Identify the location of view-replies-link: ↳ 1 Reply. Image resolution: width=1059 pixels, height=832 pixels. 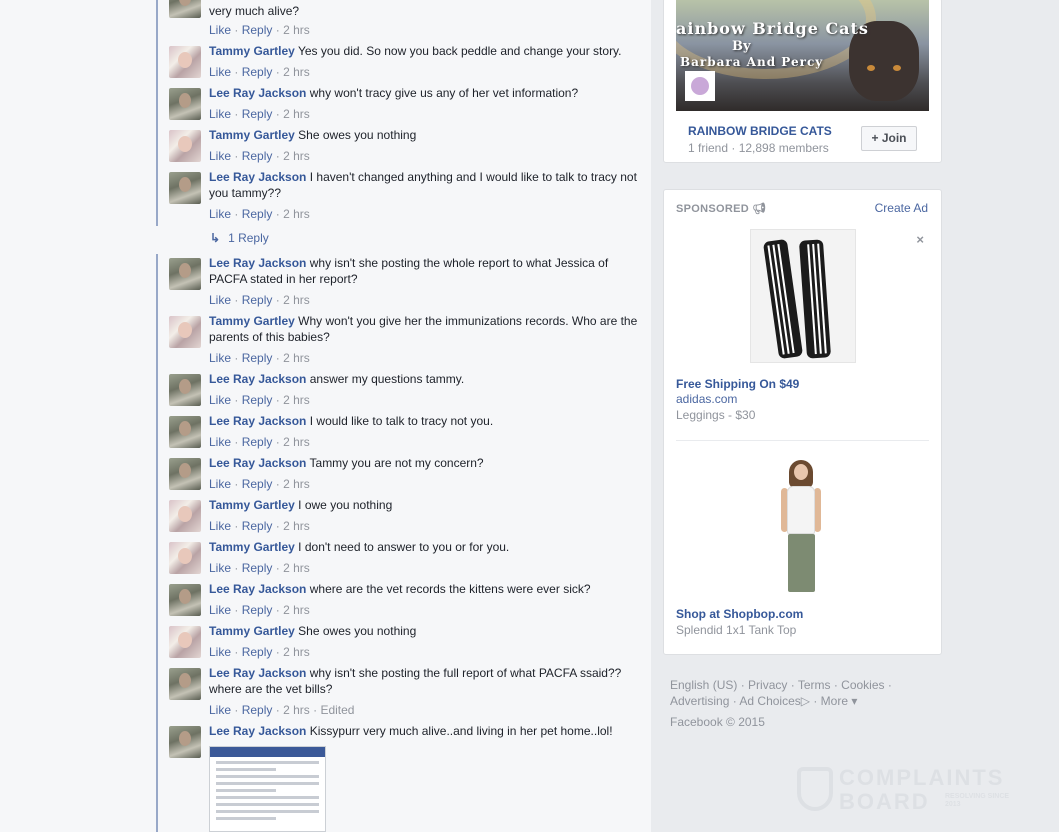
(239, 238).